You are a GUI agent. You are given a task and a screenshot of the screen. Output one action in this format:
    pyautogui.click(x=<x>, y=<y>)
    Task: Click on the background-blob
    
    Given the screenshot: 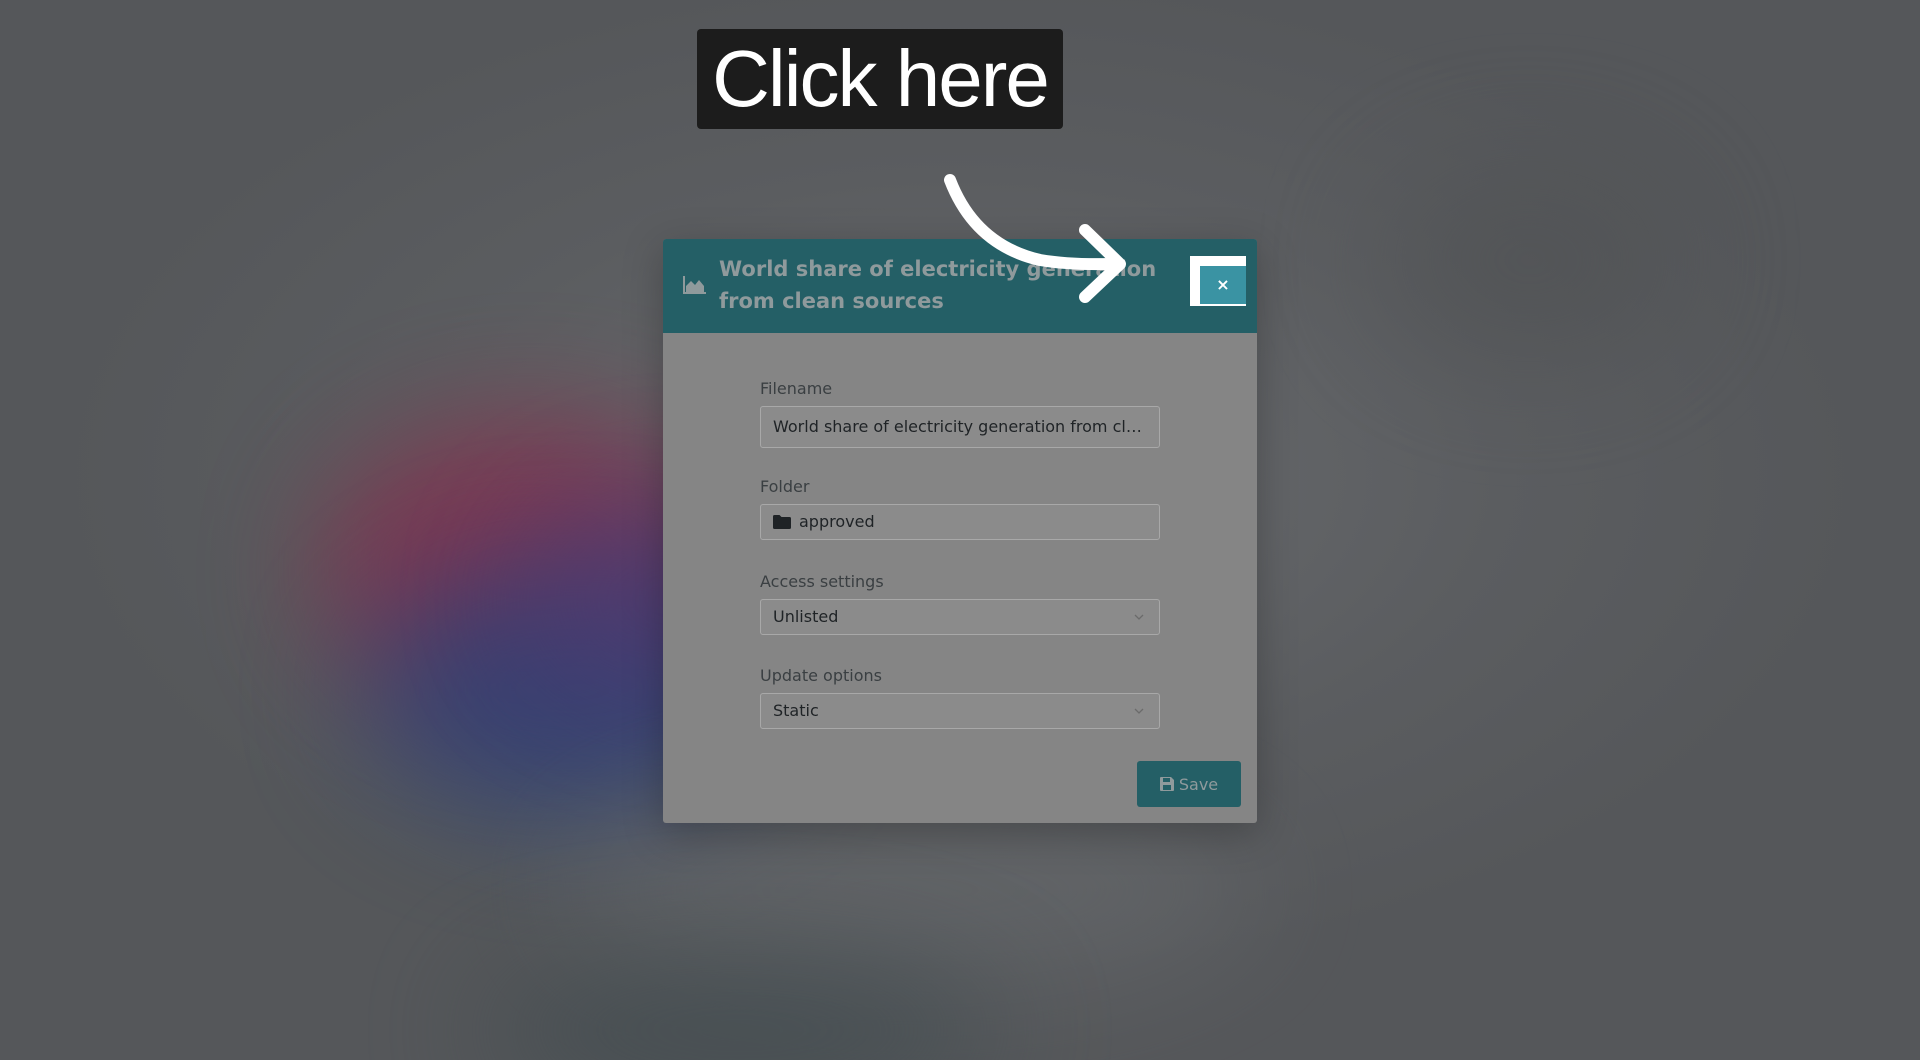 What is the action you would take?
    pyautogui.click(x=1530, y=260)
    